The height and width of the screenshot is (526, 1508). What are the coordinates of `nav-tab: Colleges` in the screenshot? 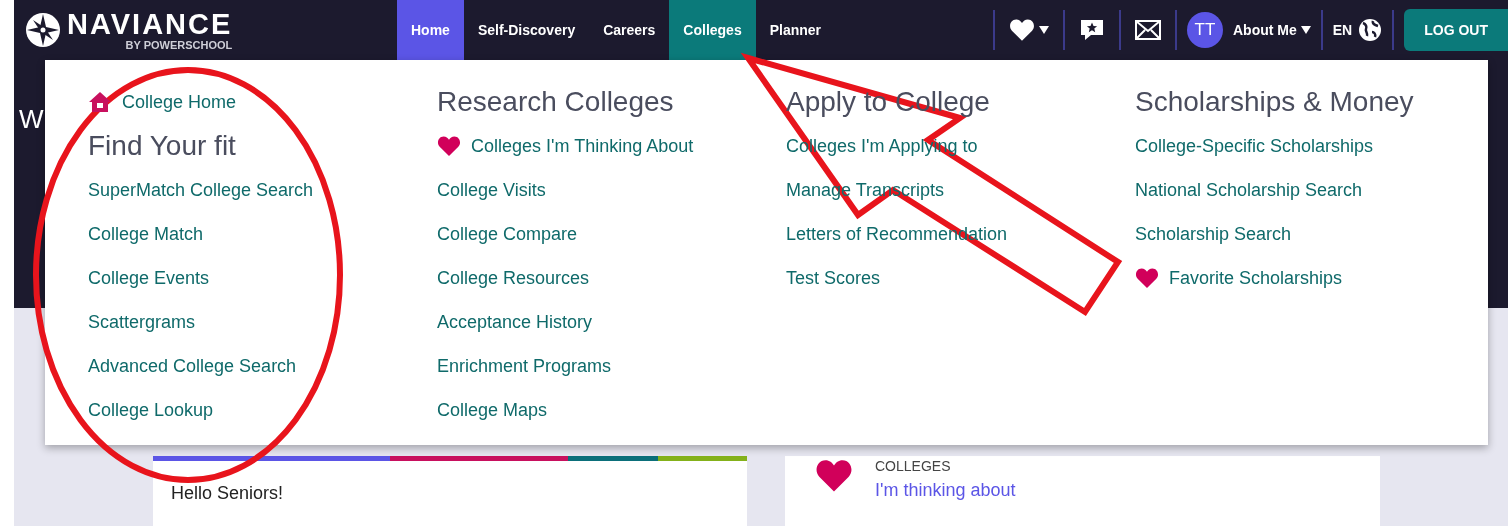 It's located at (712, 30).